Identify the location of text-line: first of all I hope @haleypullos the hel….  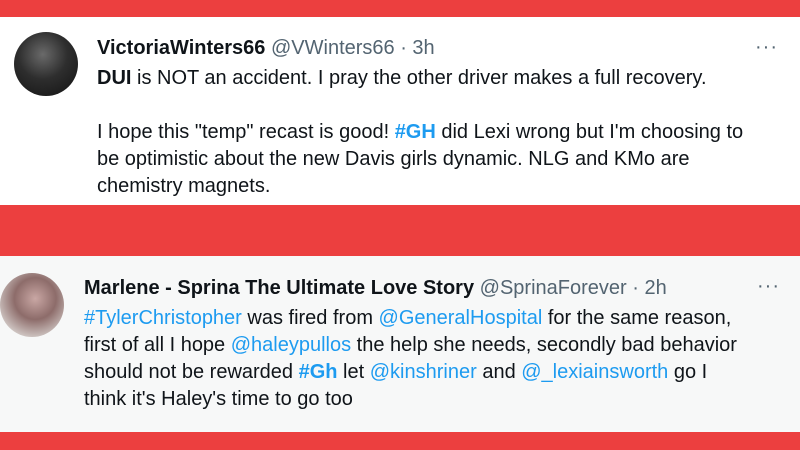
(439, 345).